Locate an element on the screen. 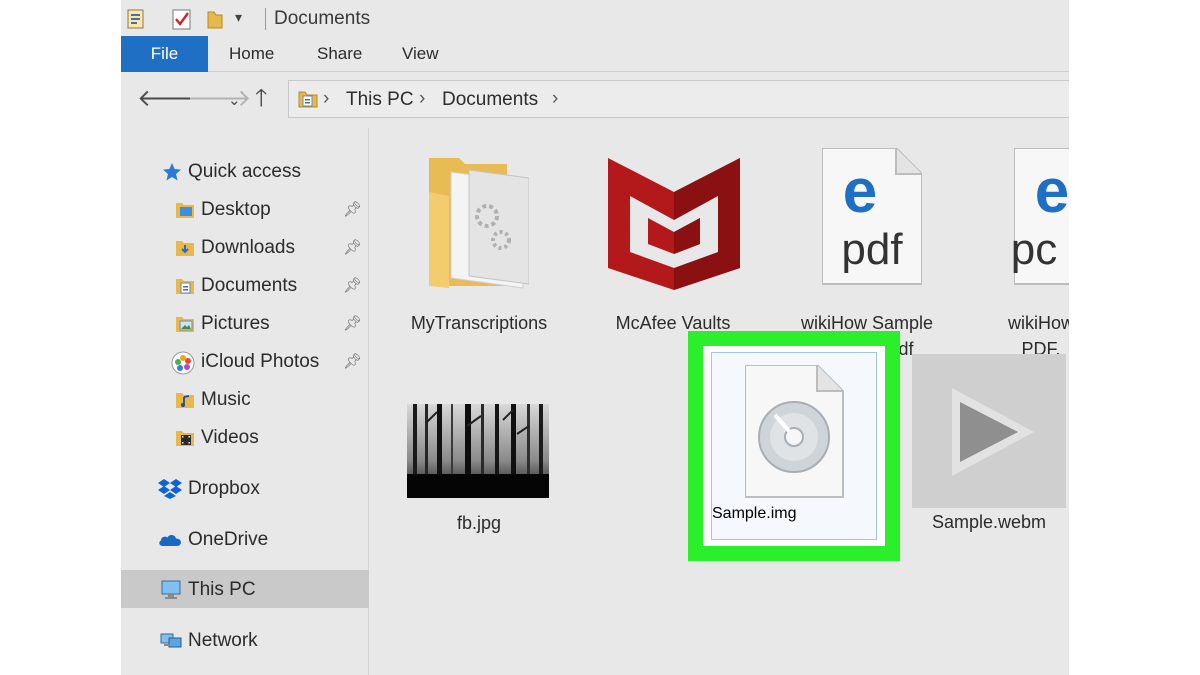  title-bar: ▾ Documents is located at coordinates (595, 18).